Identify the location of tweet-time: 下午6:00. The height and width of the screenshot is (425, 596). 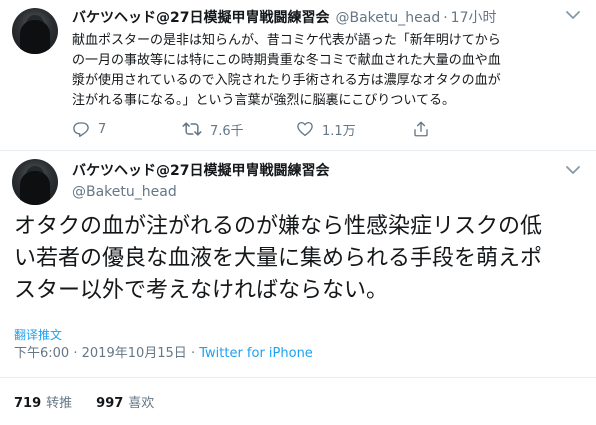
(41, 353).